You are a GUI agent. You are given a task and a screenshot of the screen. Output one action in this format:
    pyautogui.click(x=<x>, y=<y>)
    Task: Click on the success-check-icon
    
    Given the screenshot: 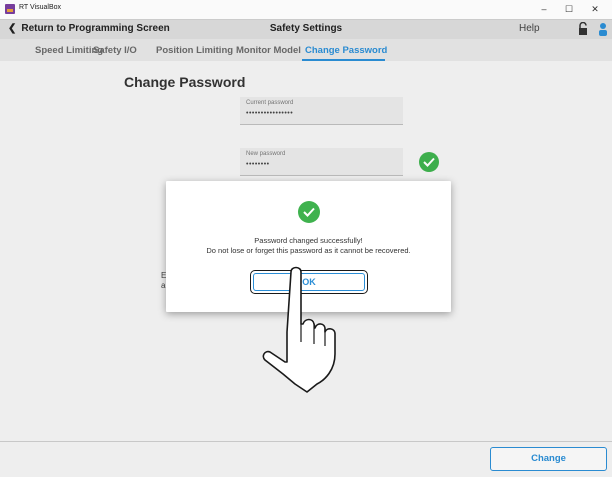 What is the action you would take?
    pyautogui.click(x=309, y=212)
    